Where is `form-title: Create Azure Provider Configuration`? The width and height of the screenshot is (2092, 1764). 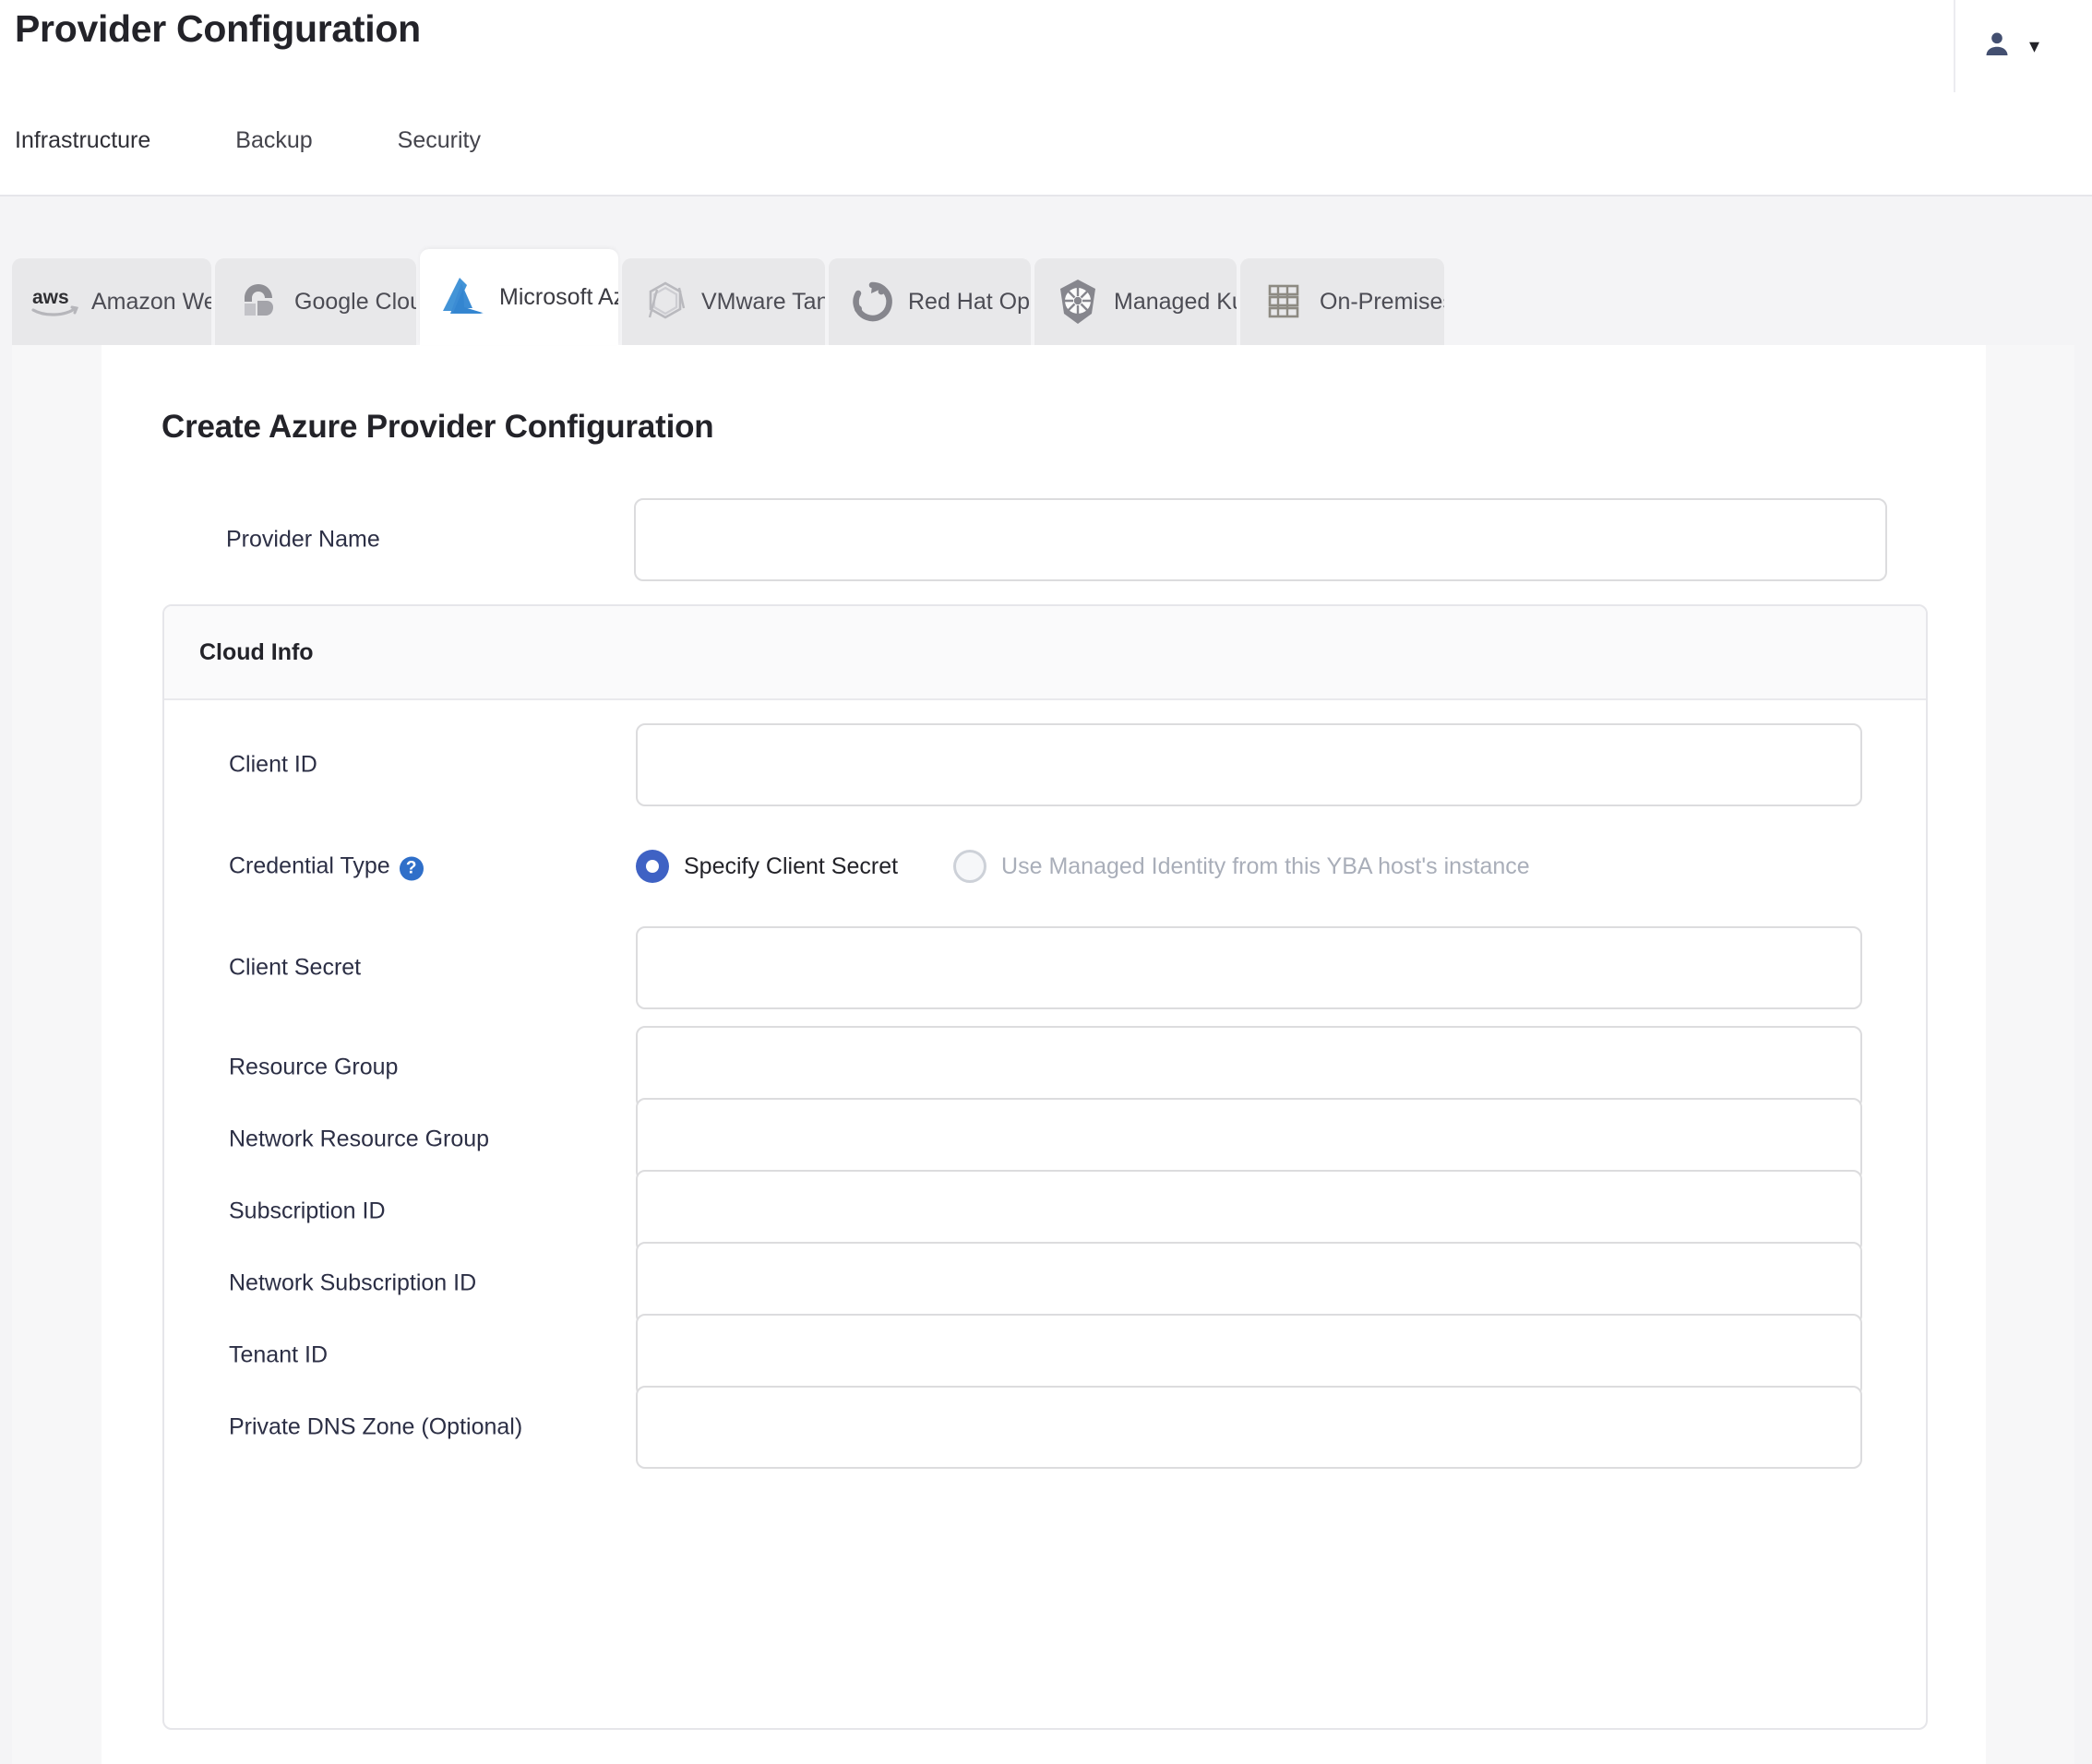
form-title: Create Azure Provider Configuration is located at coordinates (437, 427).